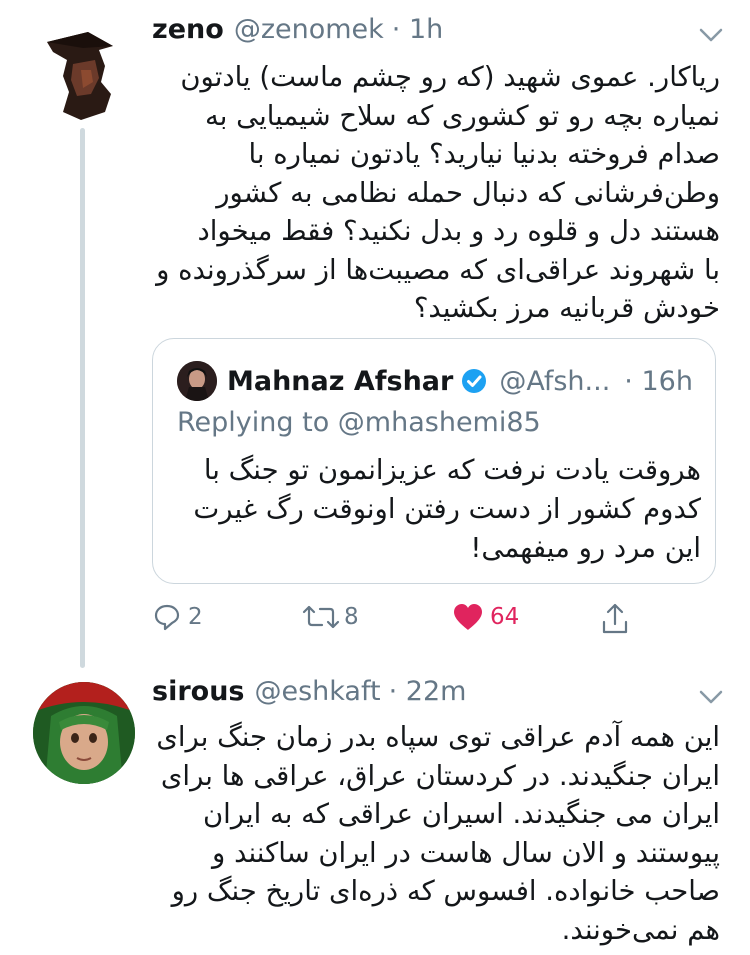  Describe the element at coordinates (309, 29) in the screenshot. I see `handle: @zenomek` at that location.